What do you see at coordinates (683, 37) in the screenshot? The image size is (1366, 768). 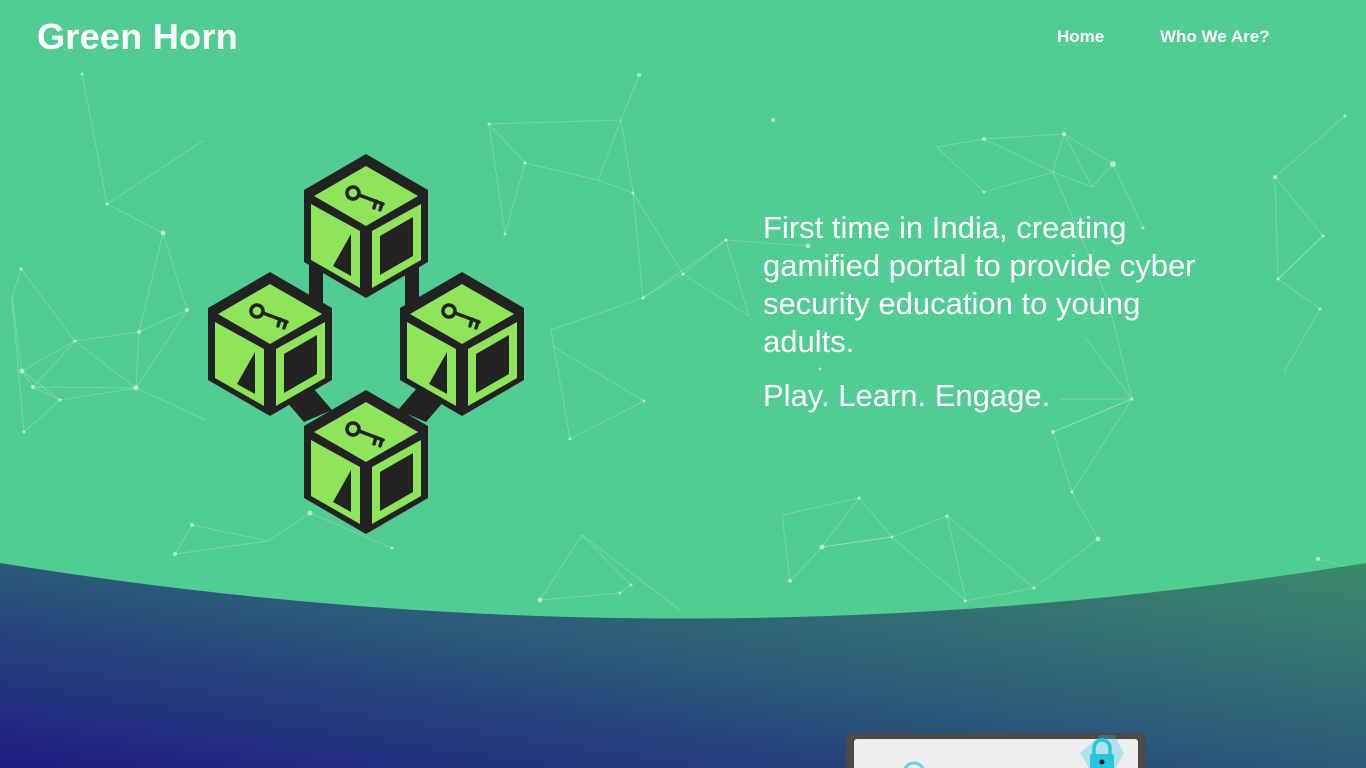 I see `navbar: Green Horn Home Who We Are?` at bounding box center [683, 37].